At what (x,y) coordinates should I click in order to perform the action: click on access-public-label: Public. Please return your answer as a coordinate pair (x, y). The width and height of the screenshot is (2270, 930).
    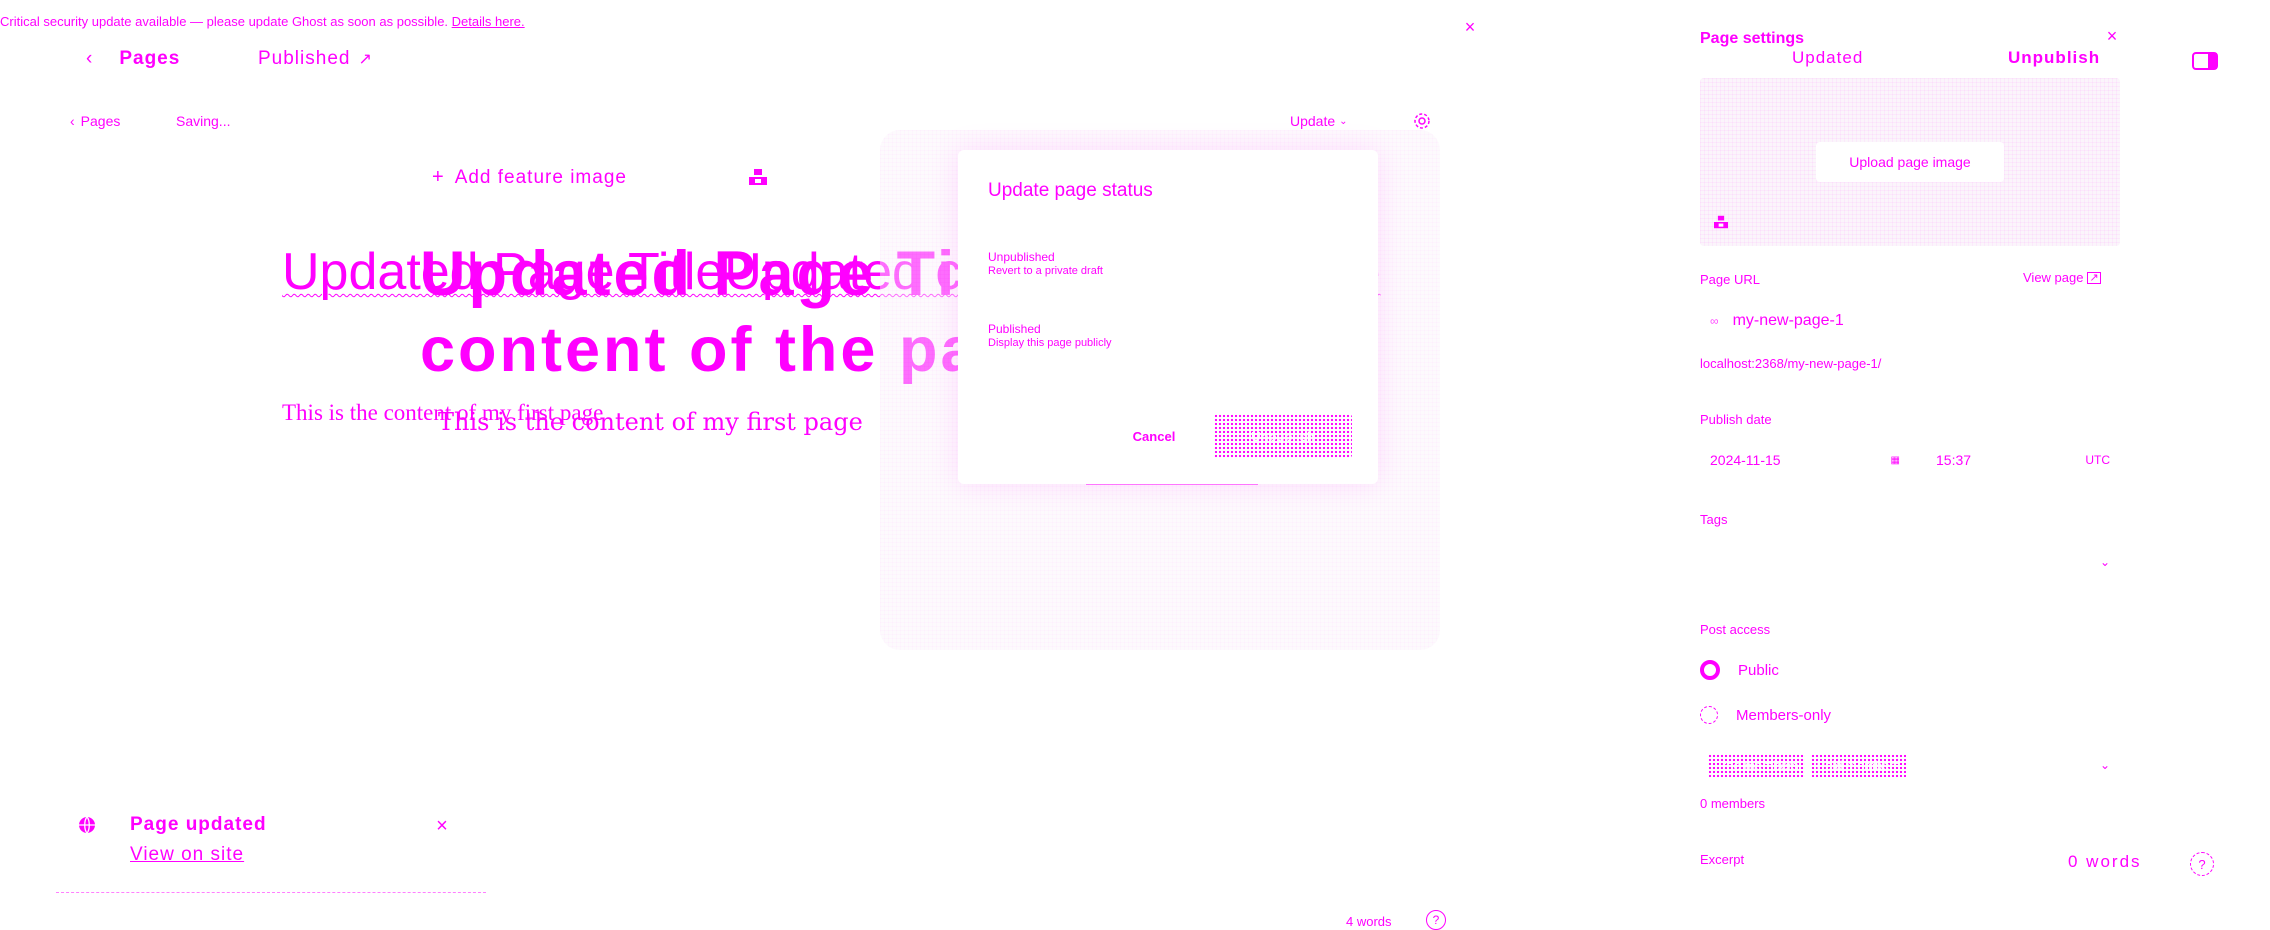
    Looking at the image, I should click on (1758, 670).